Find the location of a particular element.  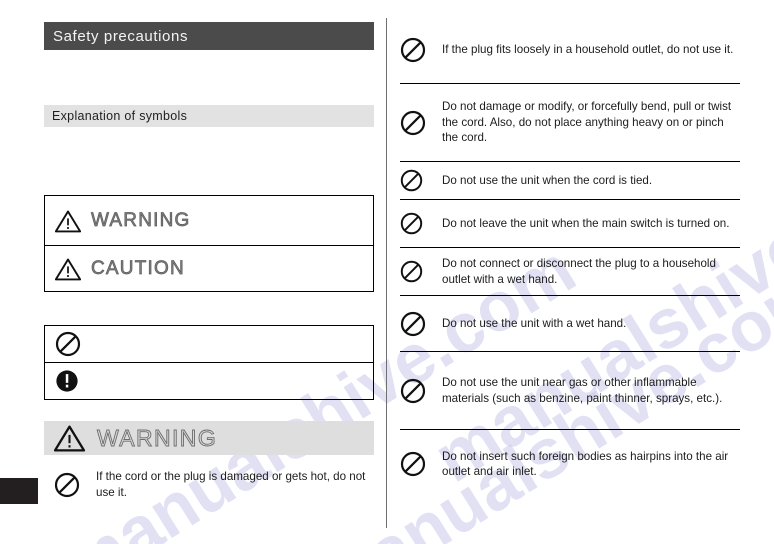

symbol-legend-table is located at coordinates (209, 362).